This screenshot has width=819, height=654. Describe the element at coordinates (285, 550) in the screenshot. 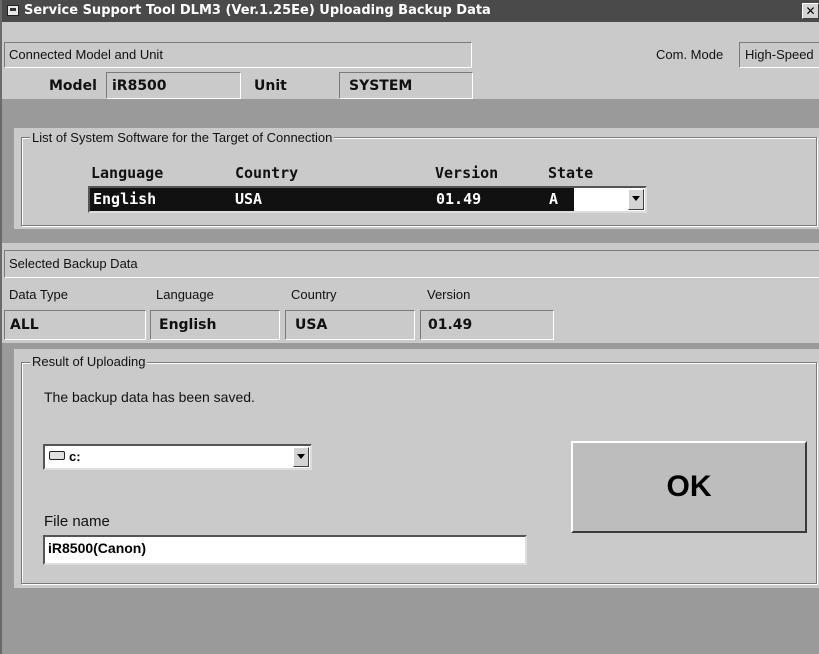

I see `file-name-input: iR8500(Canon)` at that location.